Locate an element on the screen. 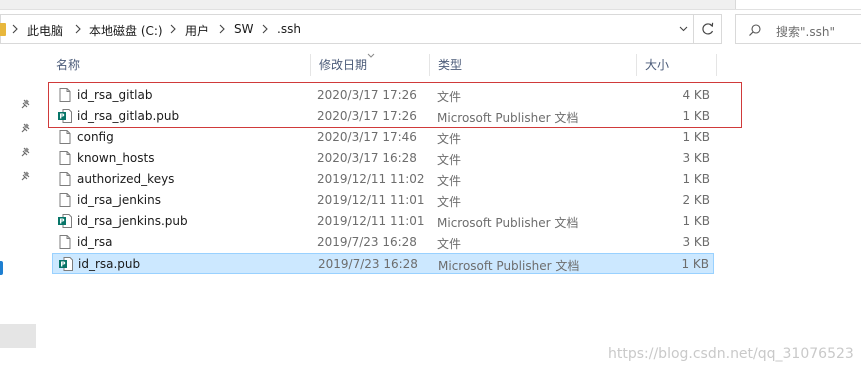 The image size is (861, 373). nav-indicator is located at coordinates (1, 268).